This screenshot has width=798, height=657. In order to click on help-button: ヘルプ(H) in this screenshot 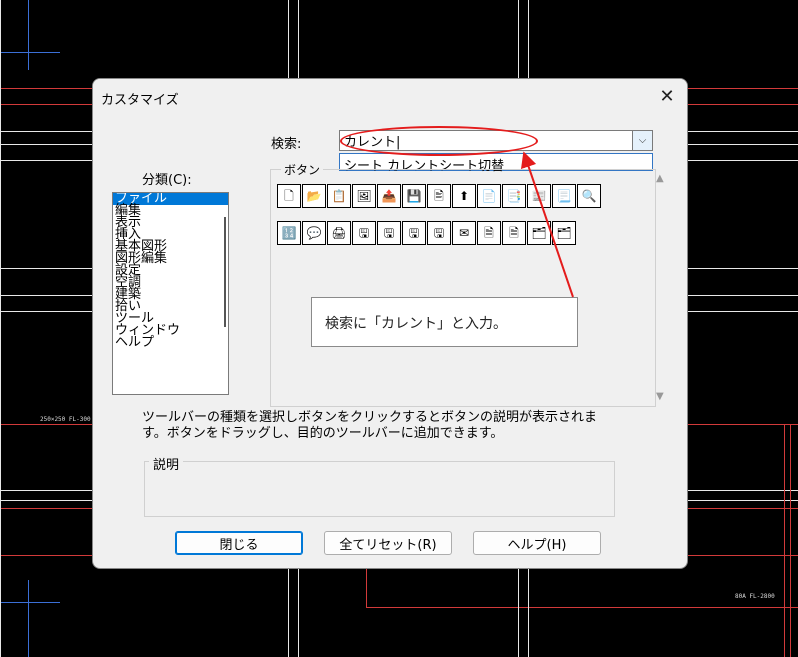, I will do `click(537, 543)`.